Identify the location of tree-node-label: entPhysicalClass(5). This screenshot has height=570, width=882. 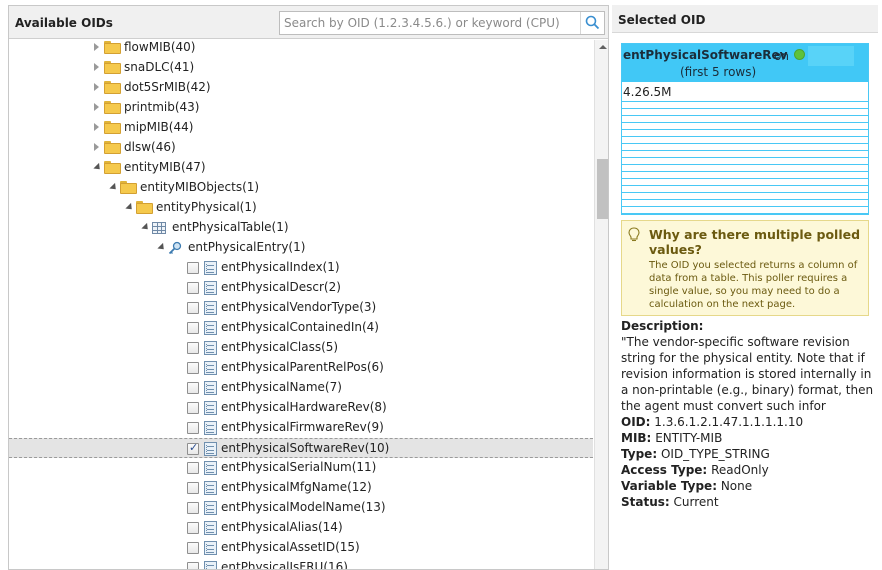
(279, 347).